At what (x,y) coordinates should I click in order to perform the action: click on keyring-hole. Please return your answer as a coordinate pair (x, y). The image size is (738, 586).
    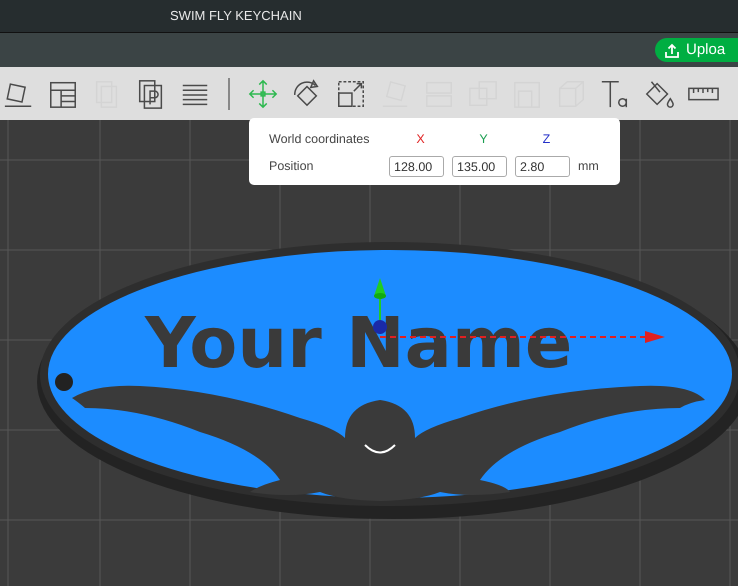
    Looking at the image, I should click on (64, 382).